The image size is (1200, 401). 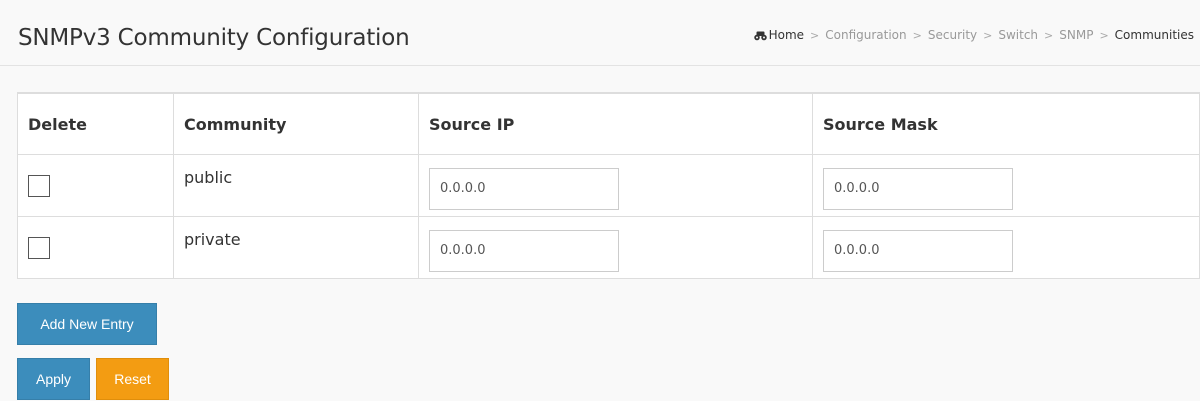 What do you see at coordinates (53, 379) in the screenshot?
I see `apply-button: Apply` at bounding box center [53, 379].